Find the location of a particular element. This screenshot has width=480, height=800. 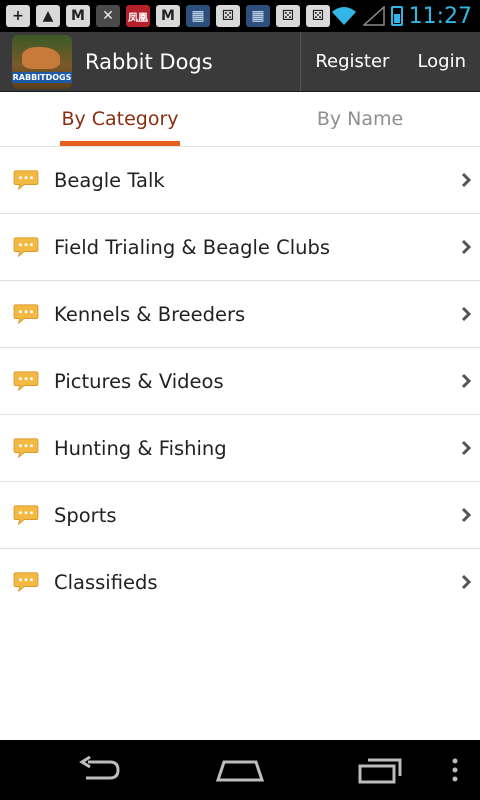

list-item: Beagle Talk is located at coordinates (240, 180).